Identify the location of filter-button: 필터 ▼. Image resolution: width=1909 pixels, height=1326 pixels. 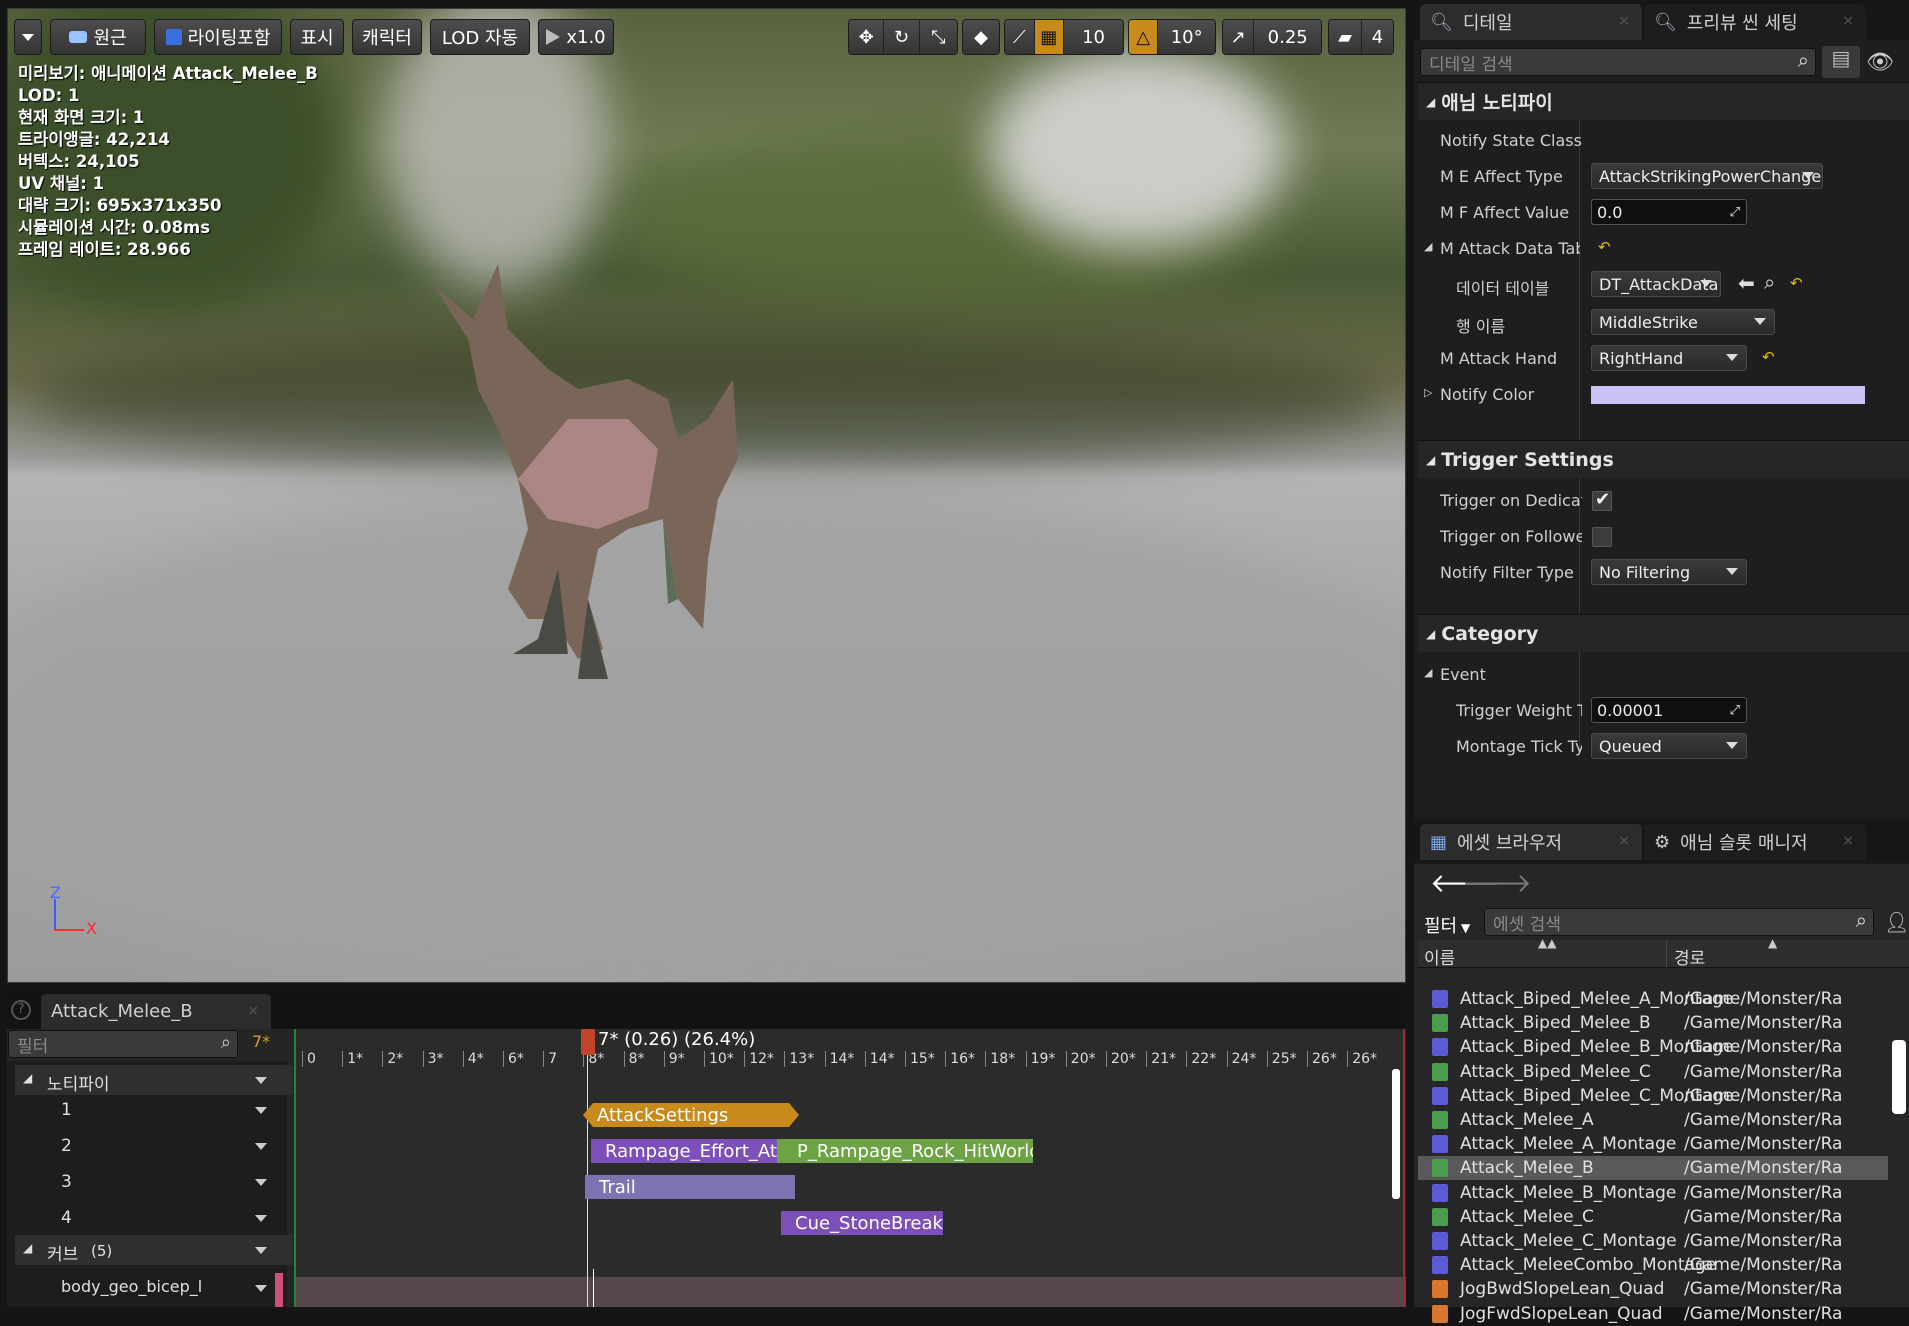
(1447, 925).